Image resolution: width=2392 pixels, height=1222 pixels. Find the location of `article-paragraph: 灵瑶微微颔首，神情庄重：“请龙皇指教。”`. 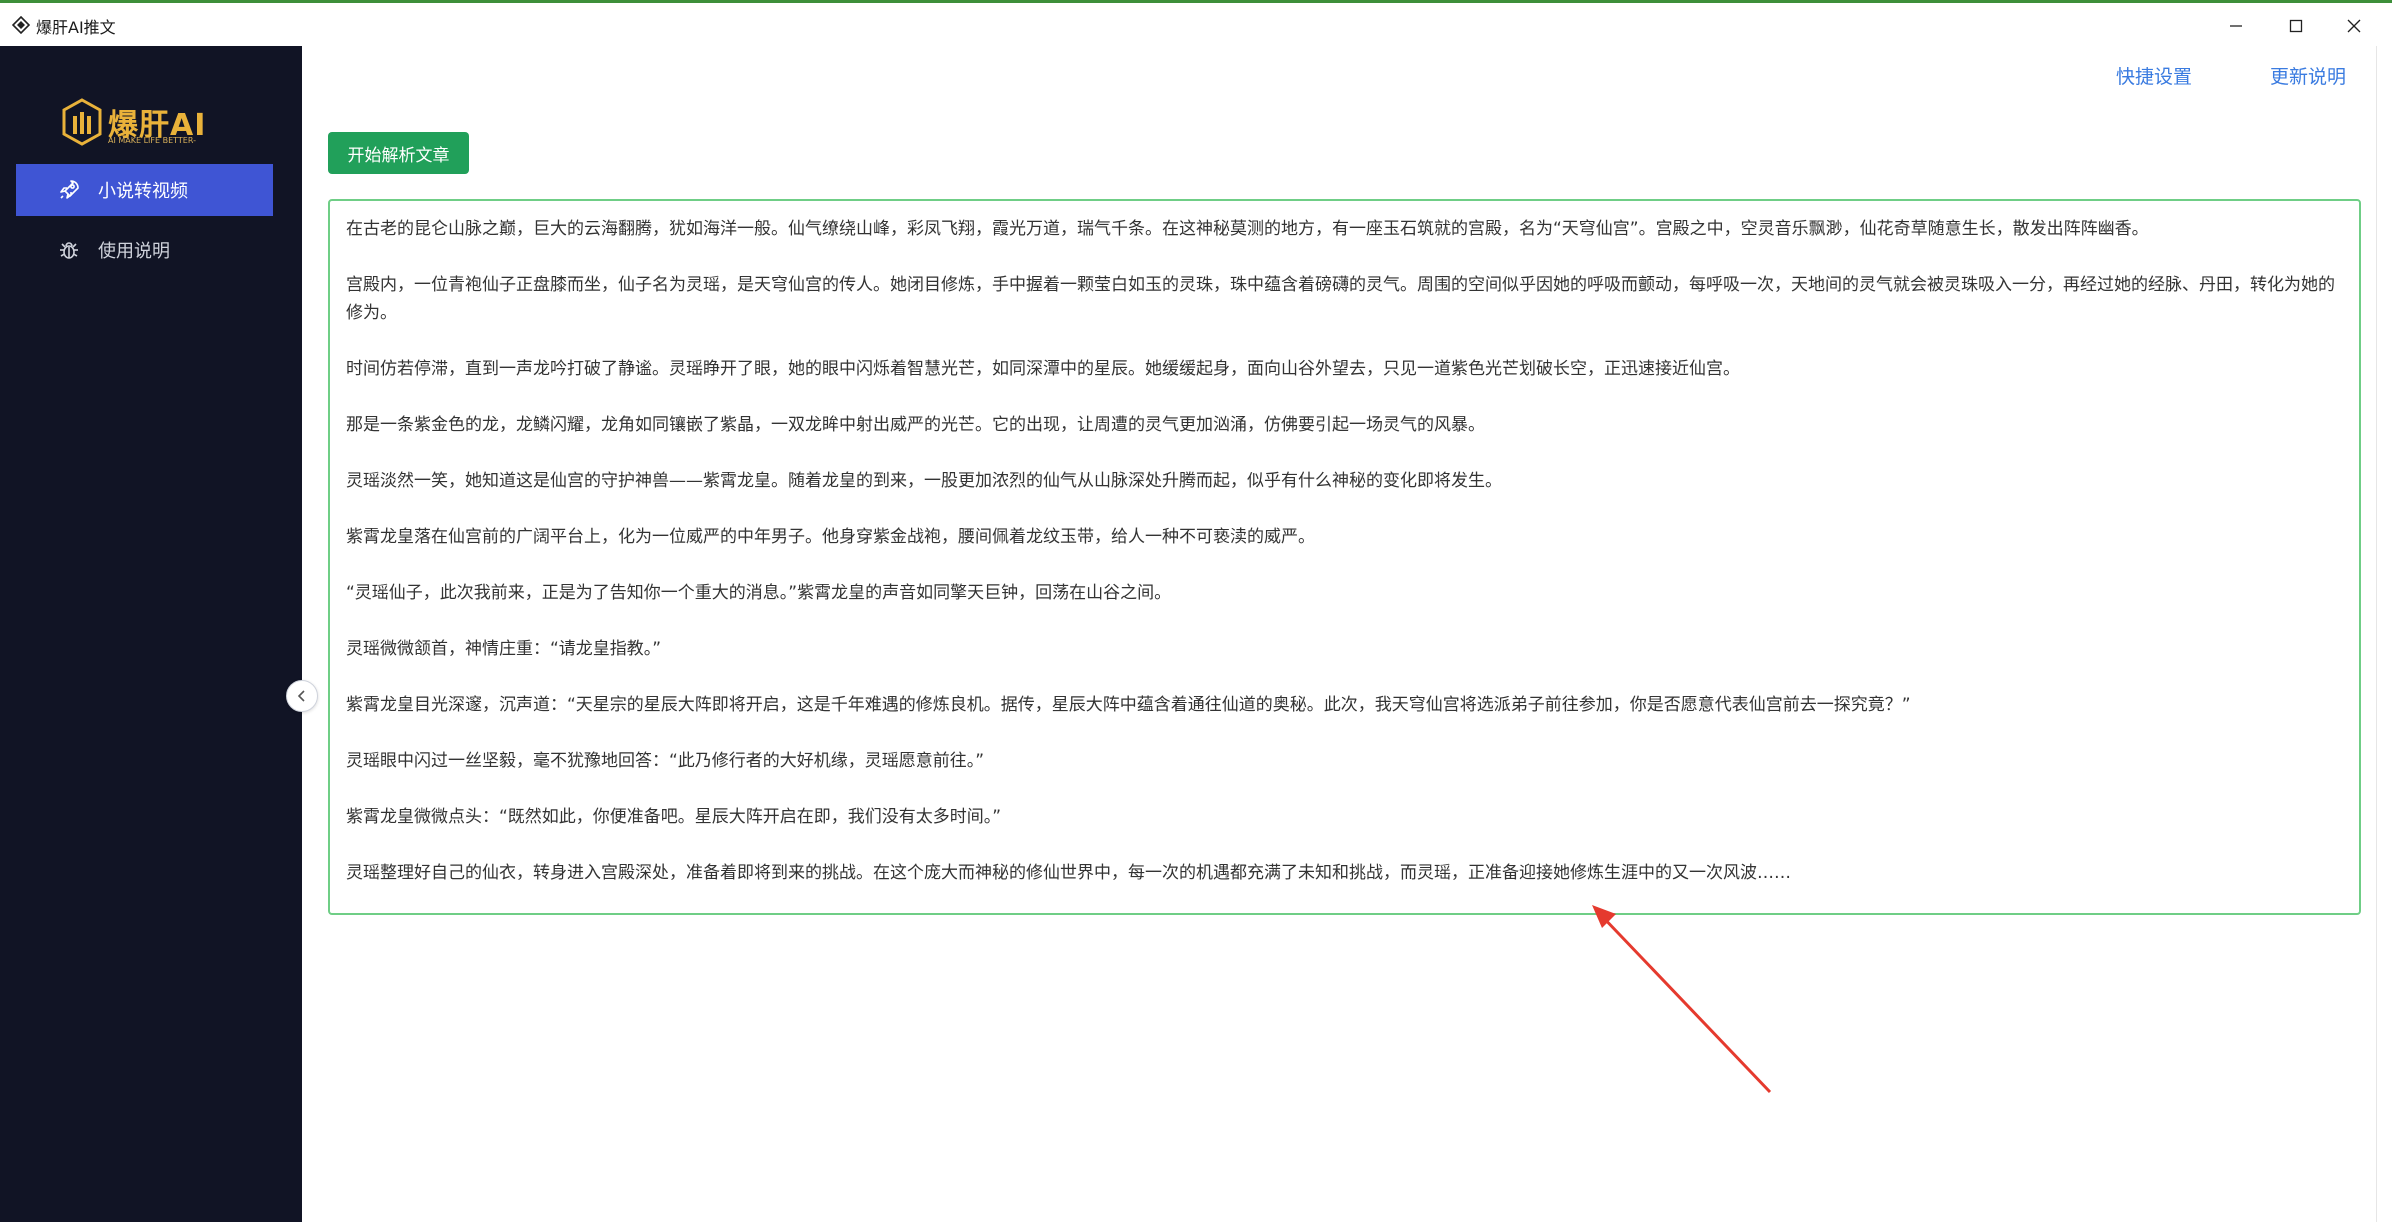

article-paragraph: 灵瑶微微颔首，神情庄重：“请龙皇指教。” is located at coordinates (504, 649).